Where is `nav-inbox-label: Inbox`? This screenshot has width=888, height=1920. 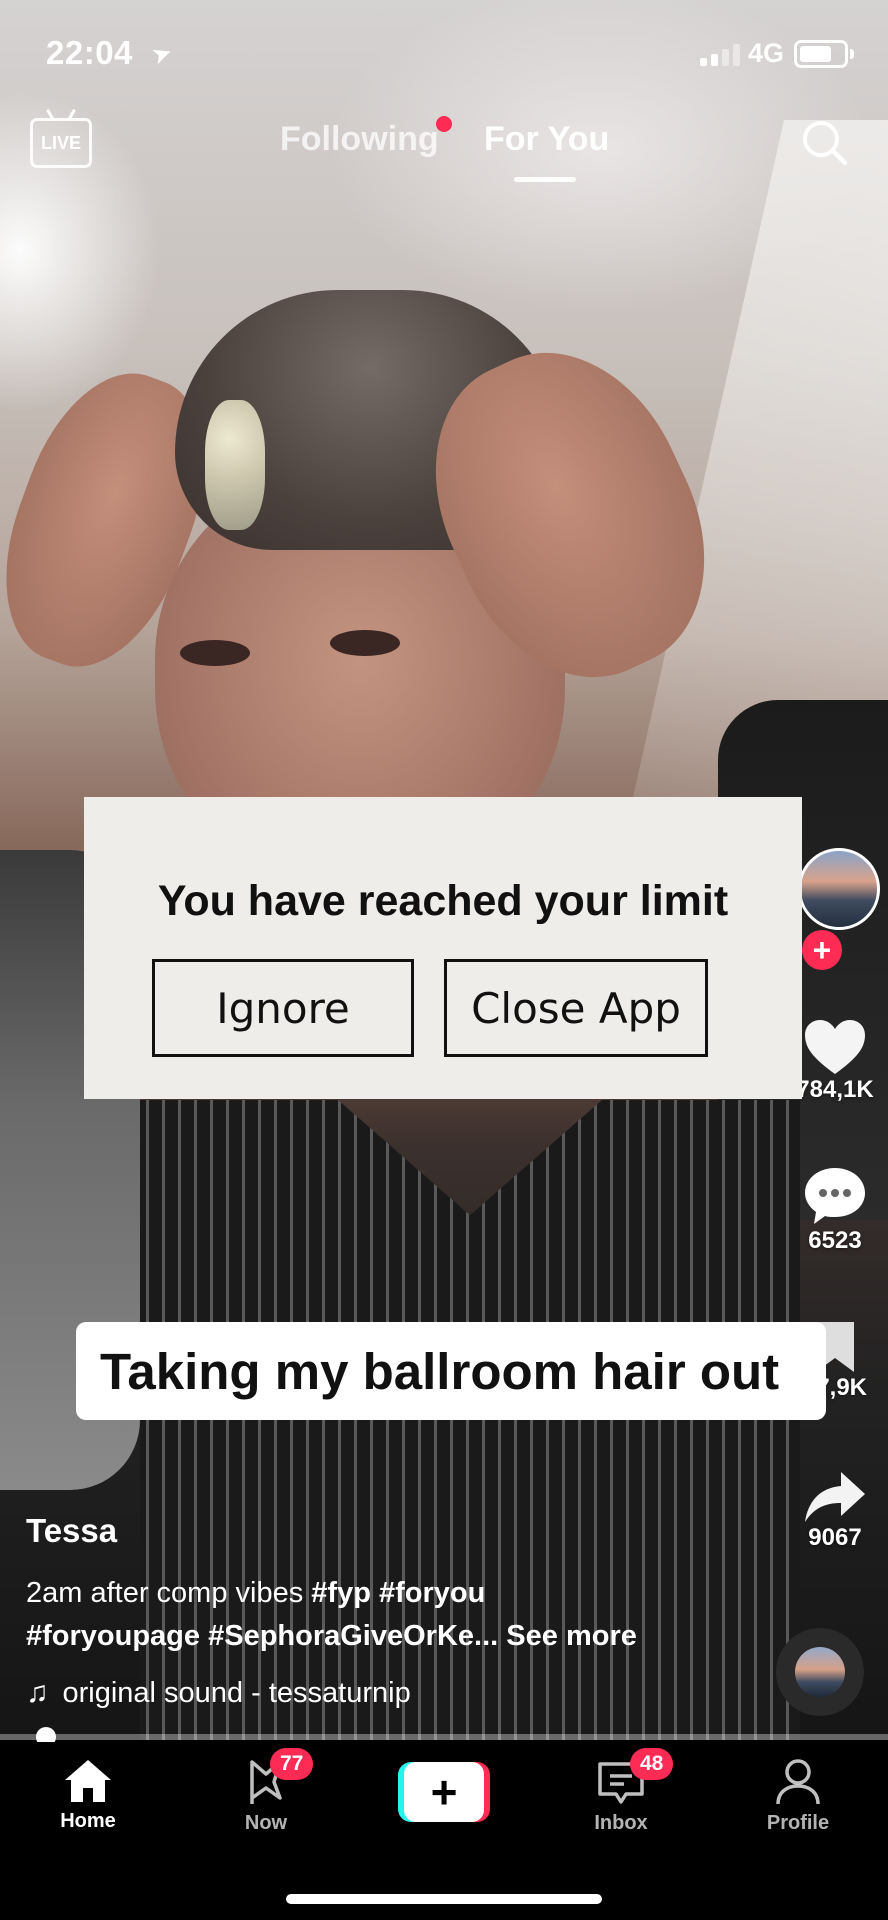 nav-inbox-label: Inbox is located at coordinates (621, 1823).